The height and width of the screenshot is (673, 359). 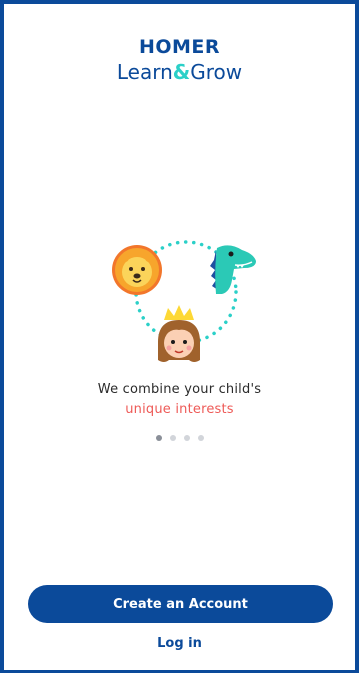 What do you see at coordinates (144, 72) in the screenshot?
I see `logo-tagline-learn: Learn` at bounding box center [144, 72].